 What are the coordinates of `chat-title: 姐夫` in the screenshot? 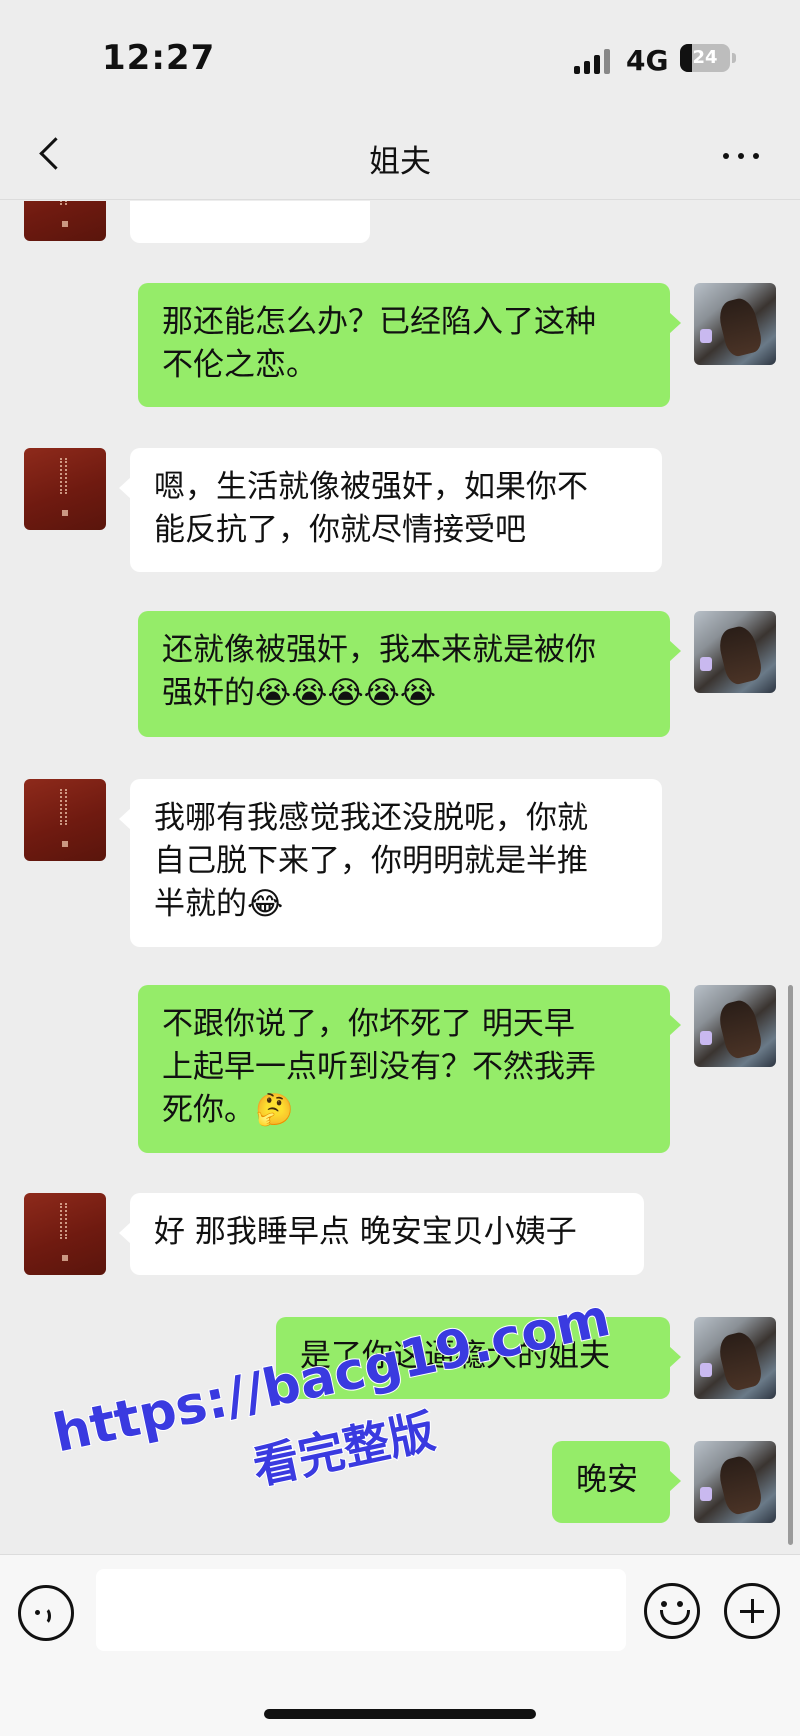 It's located at (400, 162).